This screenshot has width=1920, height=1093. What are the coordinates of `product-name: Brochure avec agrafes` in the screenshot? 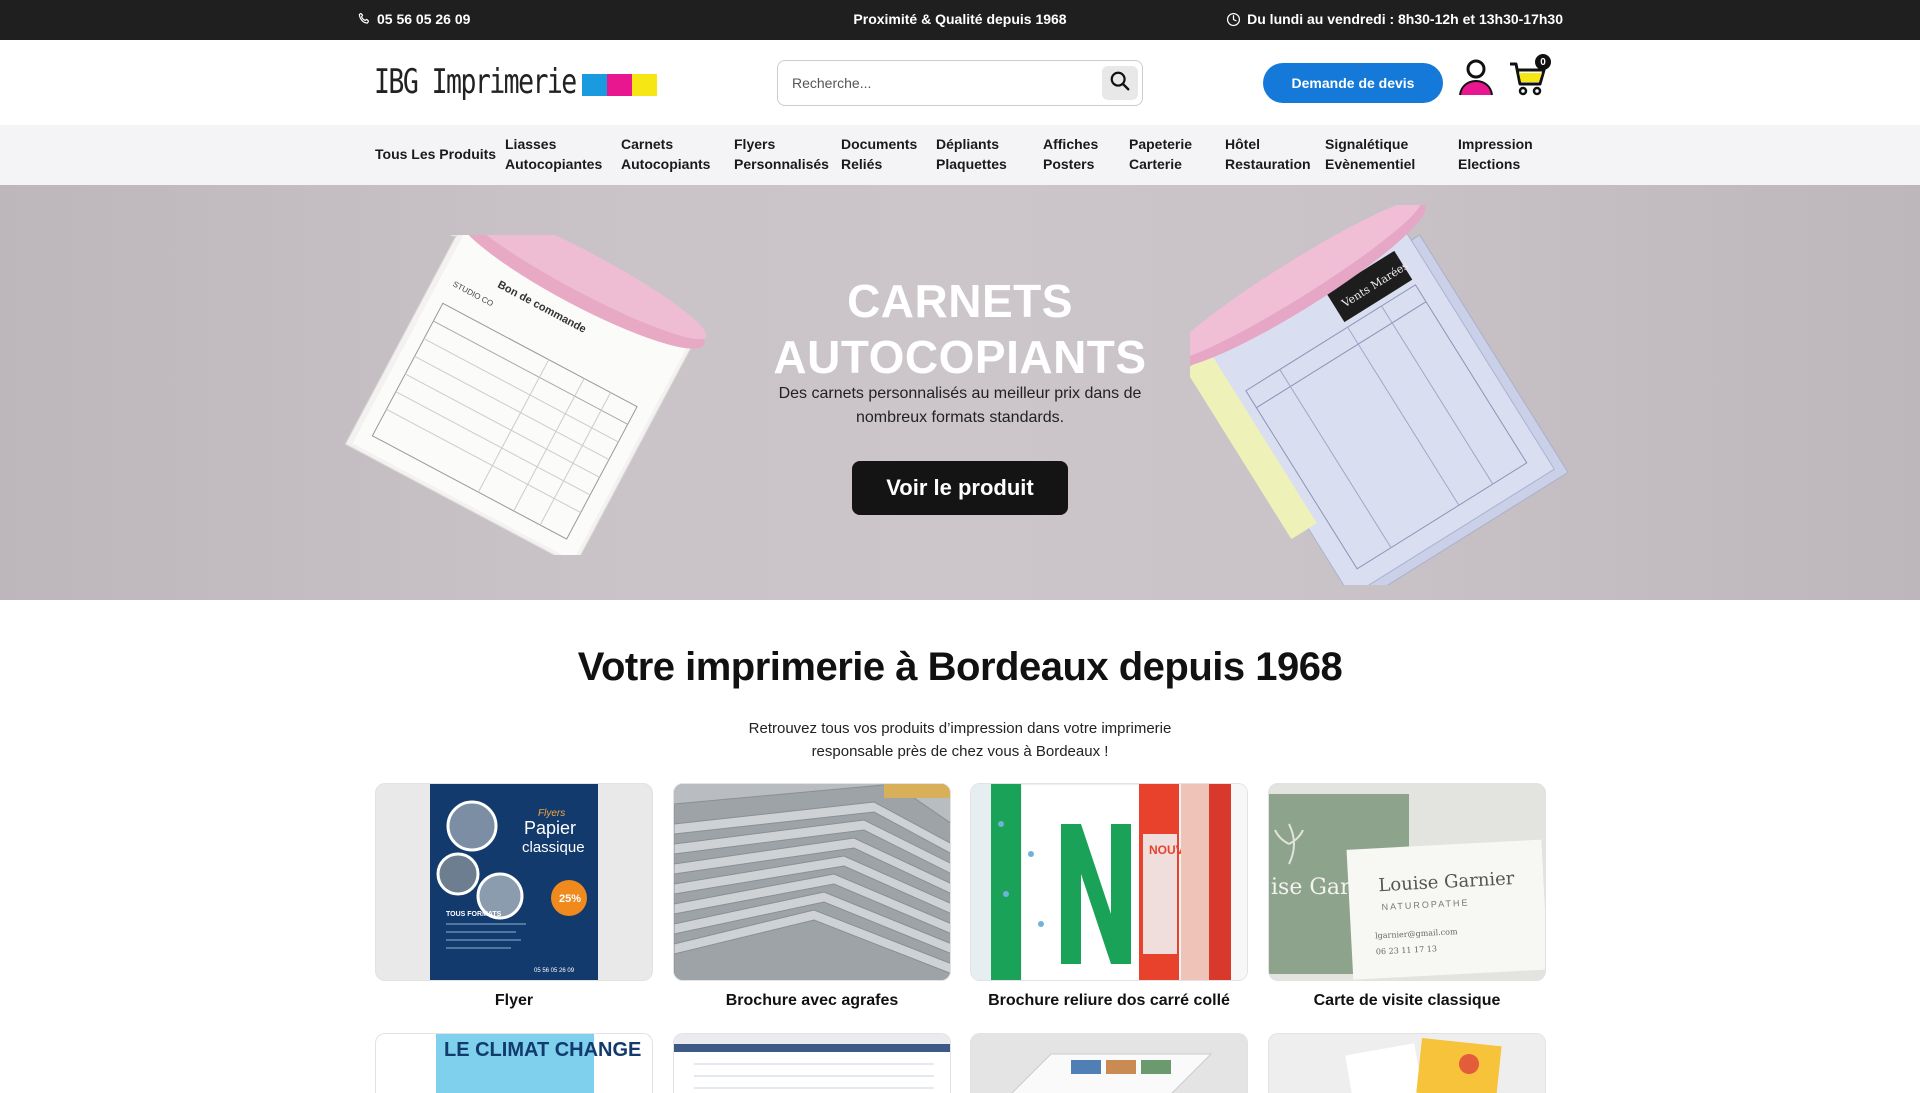 It's located at (812, 1000).